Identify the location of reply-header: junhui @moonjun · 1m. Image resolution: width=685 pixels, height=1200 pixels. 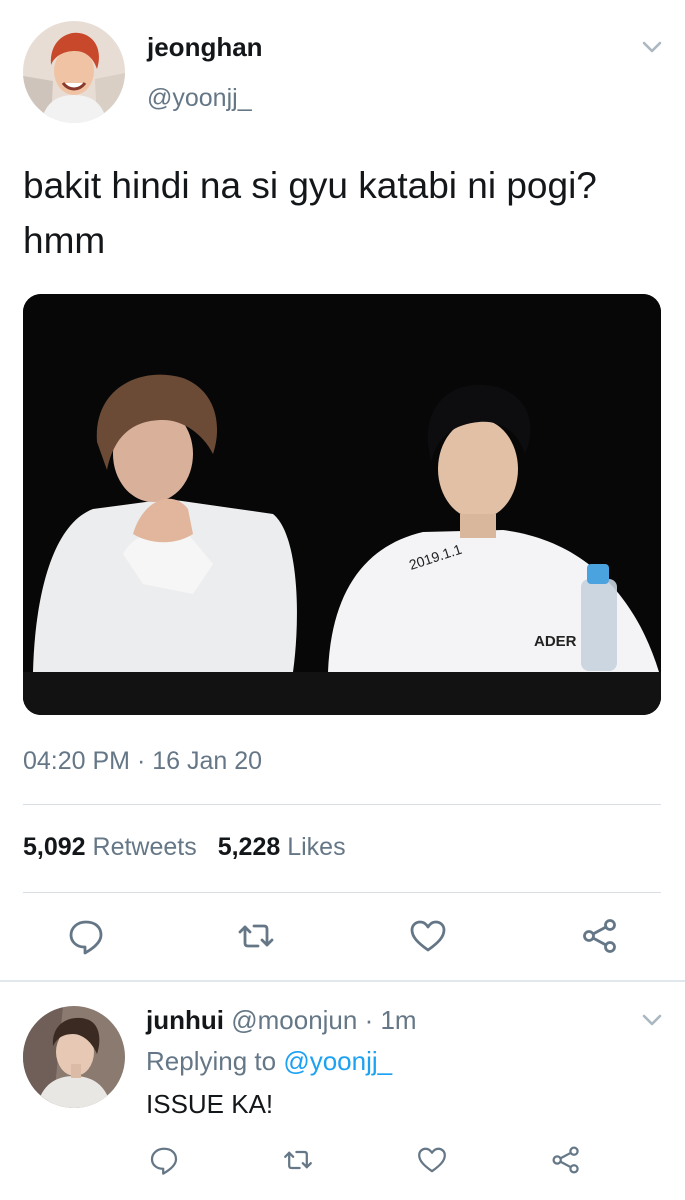
(281, 1020).